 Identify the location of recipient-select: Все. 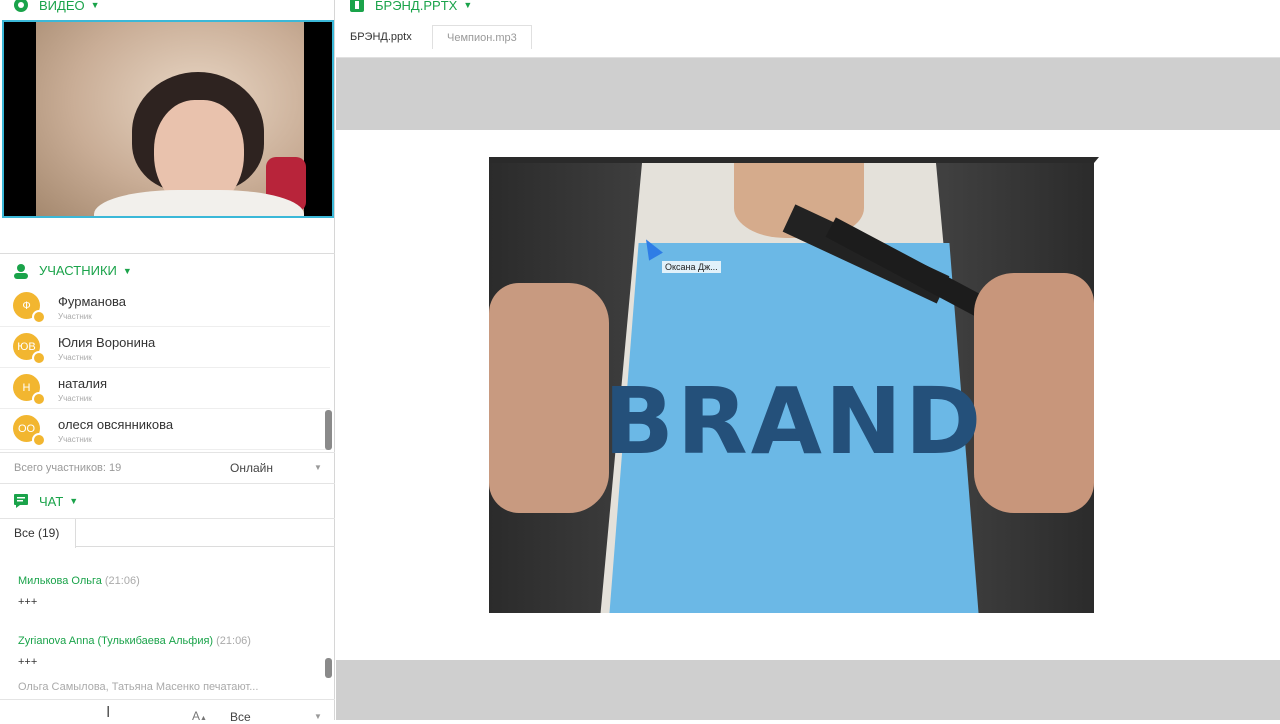
(240, 717).